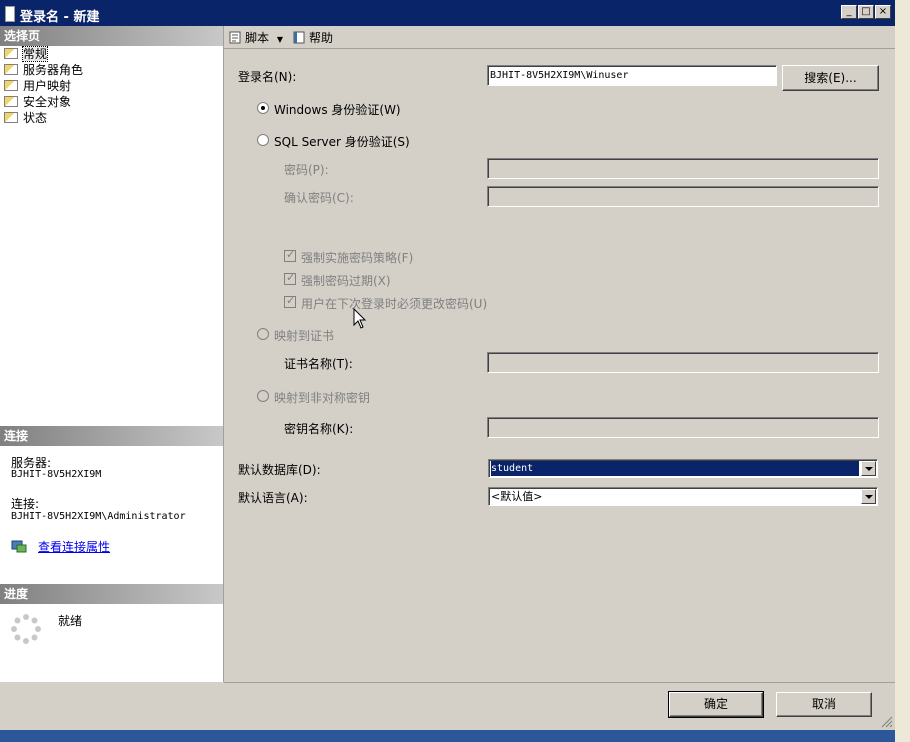  What do you see at coordinates (559, 682) in the screenshot?
I see `footer-divider` at bounding box center [559, 682].